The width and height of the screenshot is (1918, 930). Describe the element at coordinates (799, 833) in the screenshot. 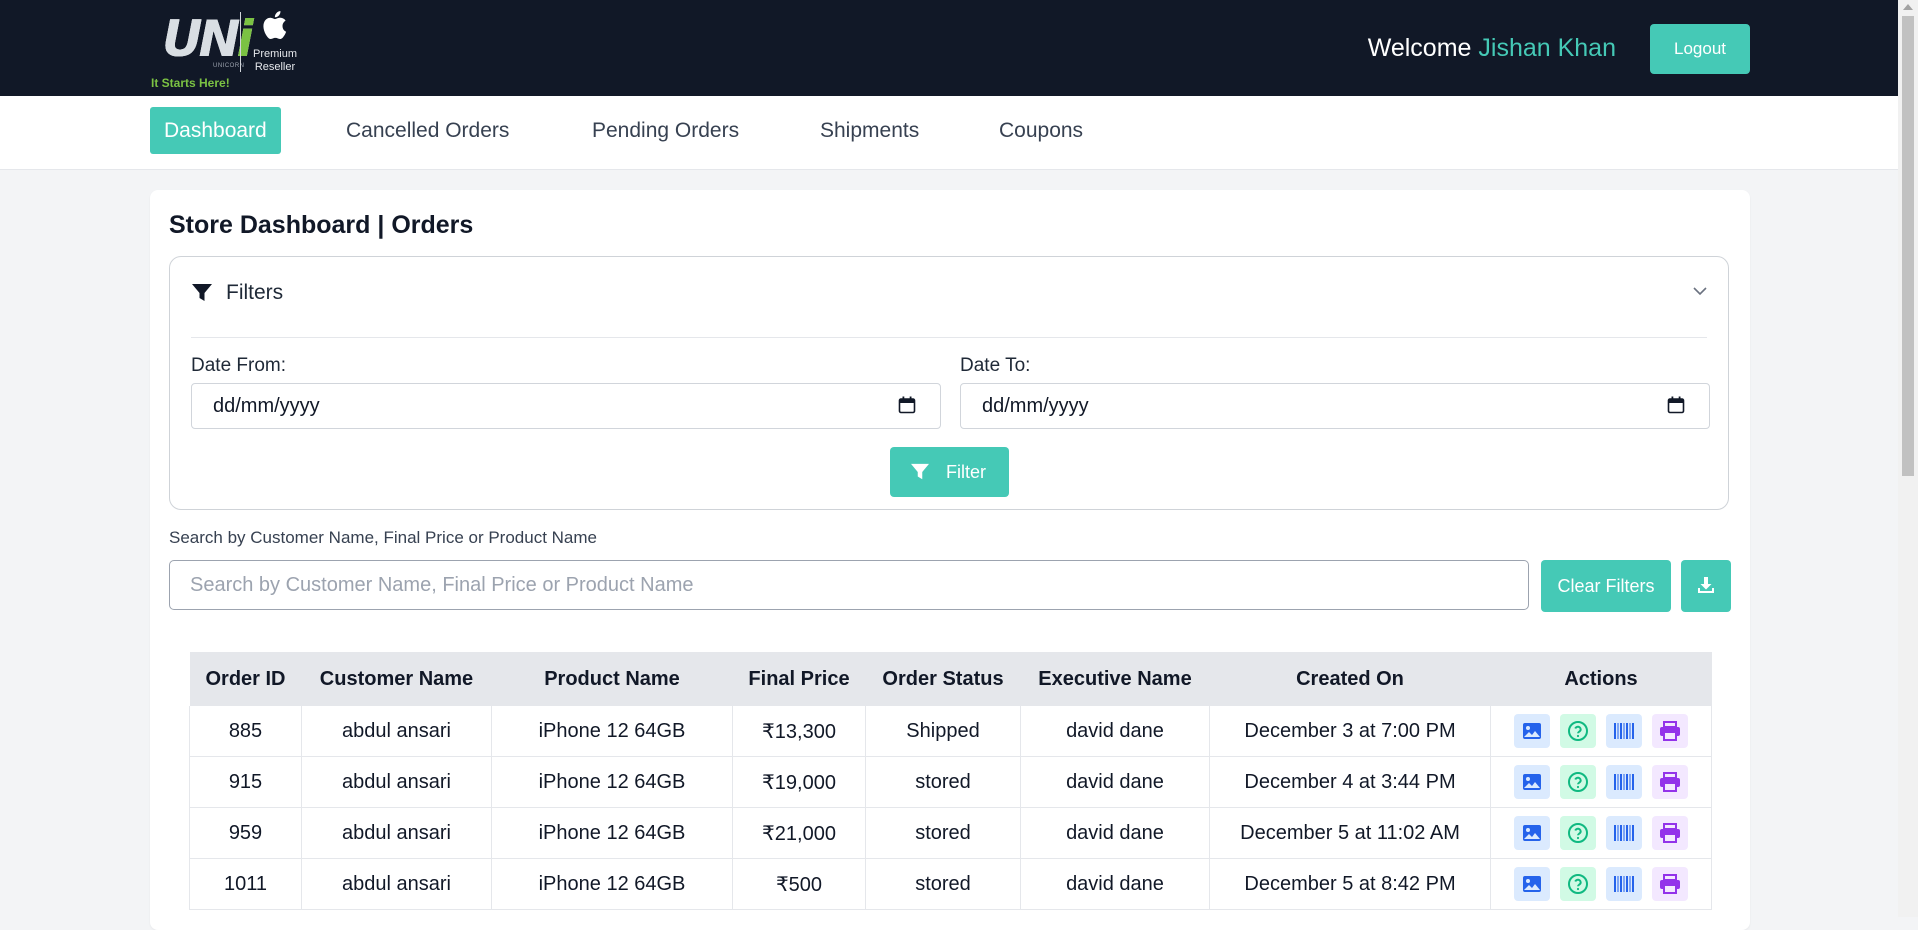

I see `final-price-cell: ₹21,000` at that location.